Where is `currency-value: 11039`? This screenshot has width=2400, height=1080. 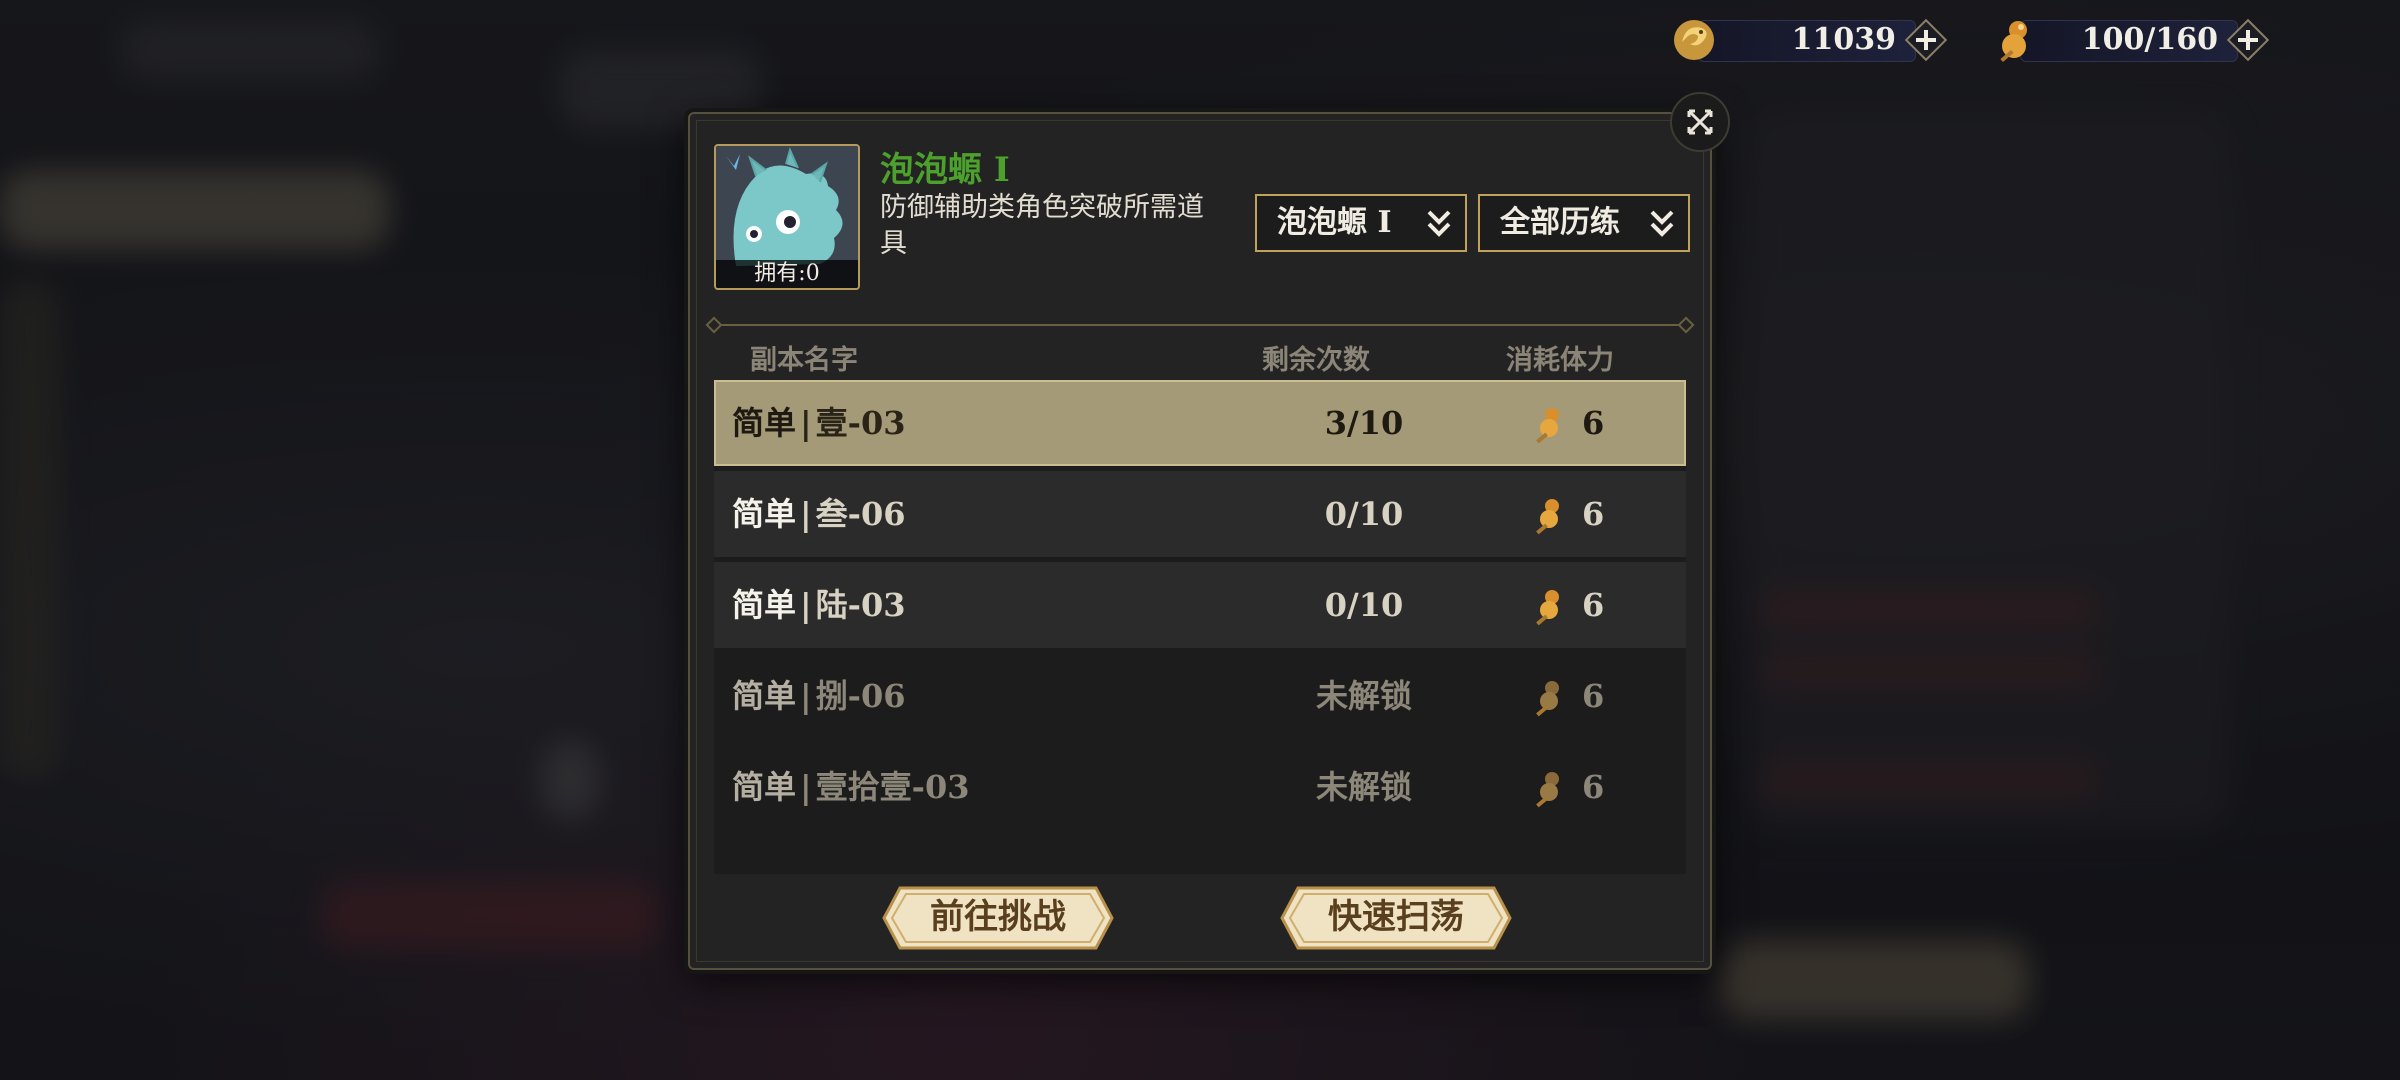
currency-value: 11039 is located at coordinates (1843, 39).